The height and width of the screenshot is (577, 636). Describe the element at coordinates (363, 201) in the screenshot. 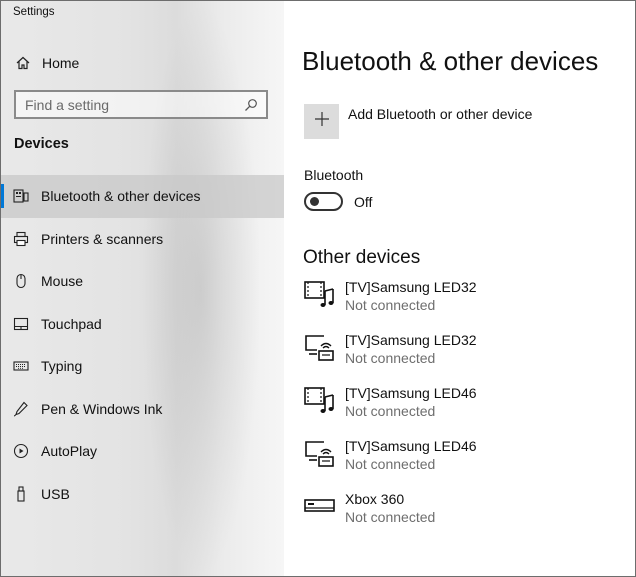

I see `bluetooth-state: Off` at that location.